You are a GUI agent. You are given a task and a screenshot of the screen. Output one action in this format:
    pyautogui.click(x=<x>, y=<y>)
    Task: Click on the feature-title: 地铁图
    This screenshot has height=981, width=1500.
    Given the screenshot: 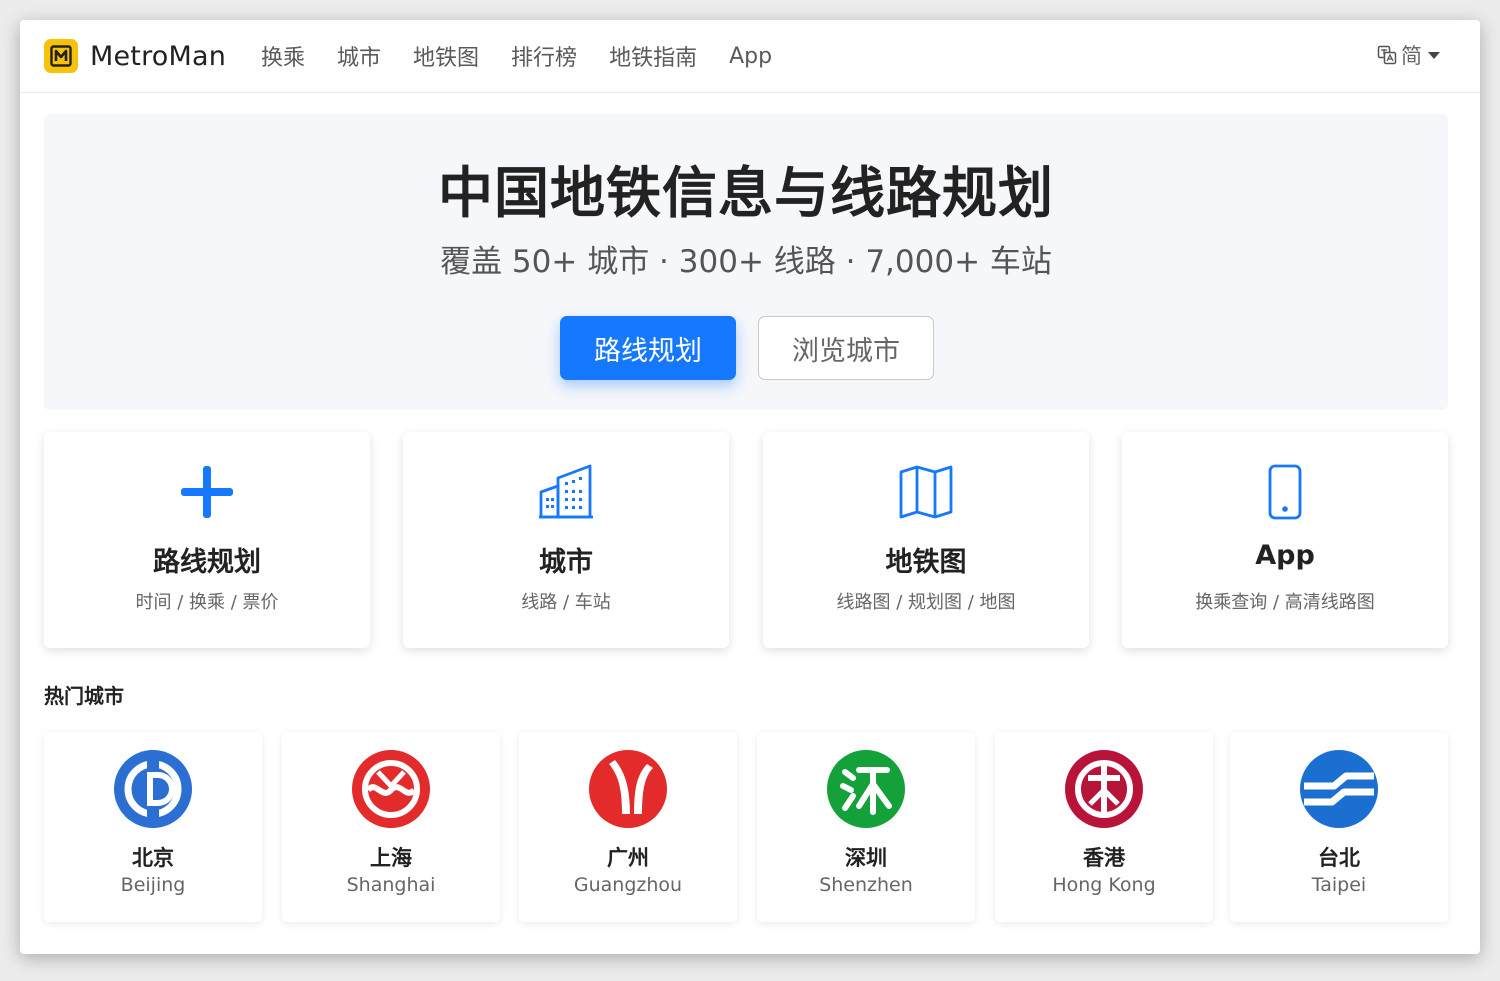 What is the action you would take?
    pyautogui.click(x=926, y=562)
    